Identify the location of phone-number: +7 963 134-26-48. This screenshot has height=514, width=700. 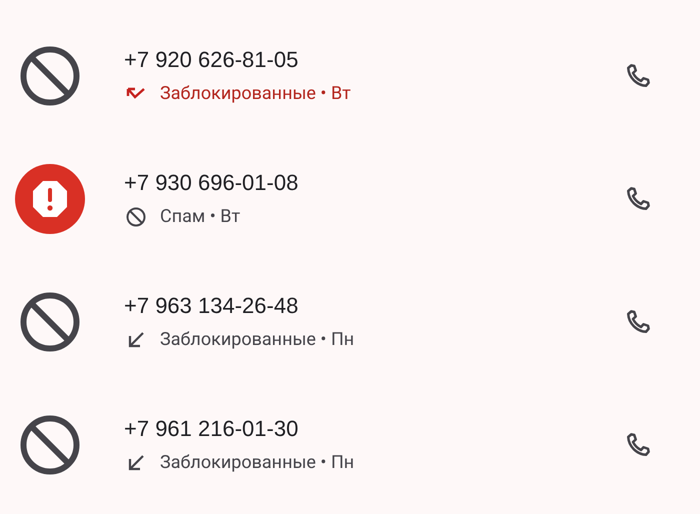
(212, 306).